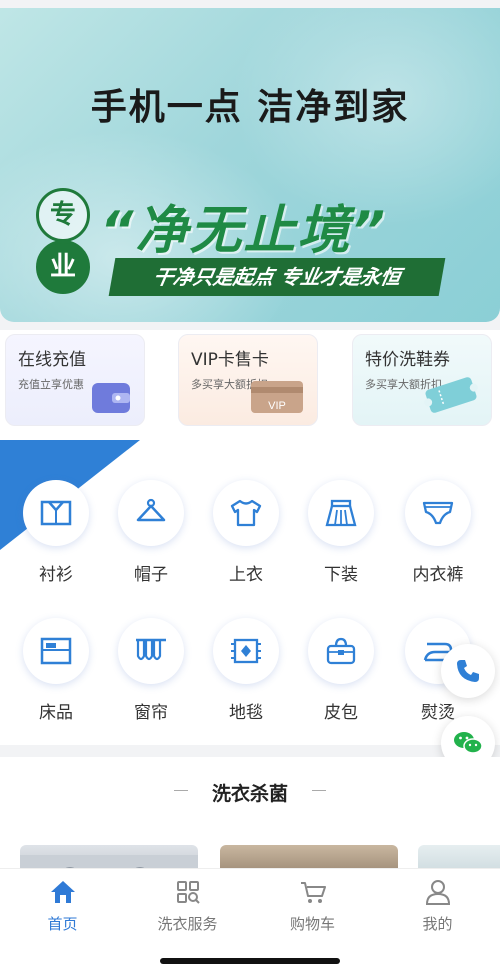 This screenshot has height=973, width=500. I want to click on home-indicator, so click(250, 961).